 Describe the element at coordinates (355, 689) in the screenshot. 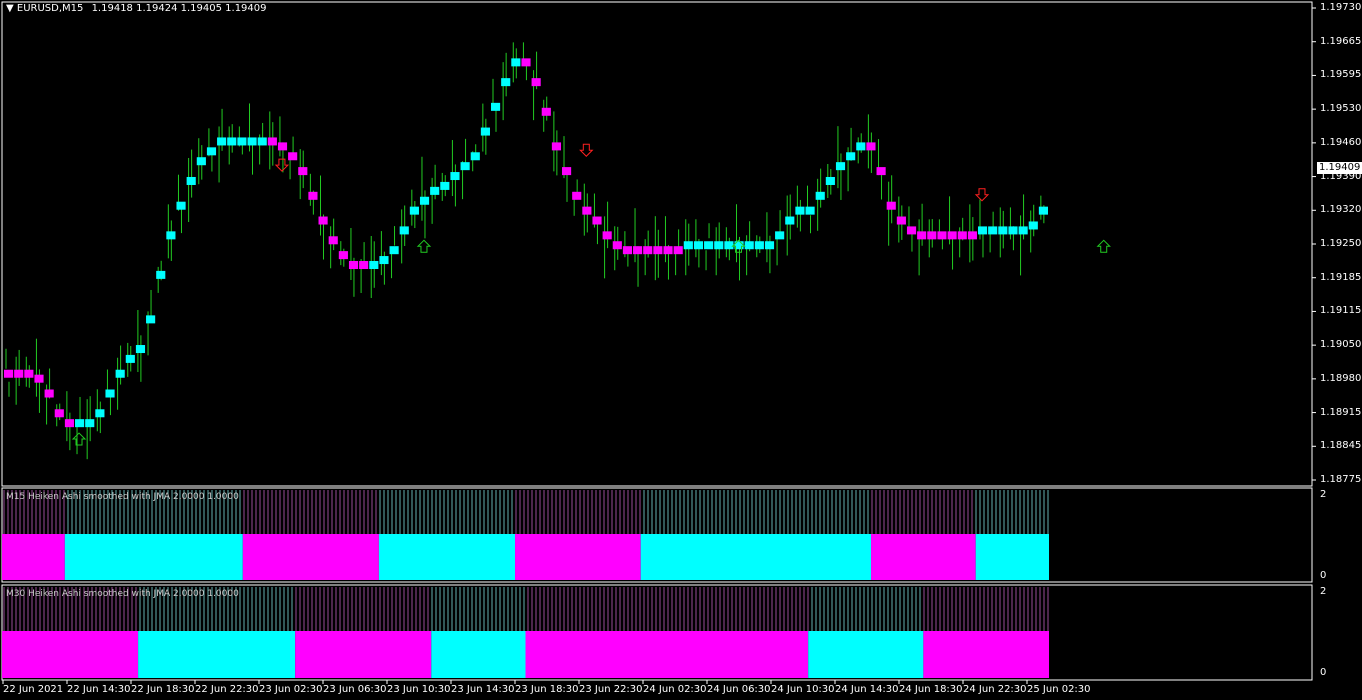

I see `time-tick-label: 23 Jun 06:30` at that location.